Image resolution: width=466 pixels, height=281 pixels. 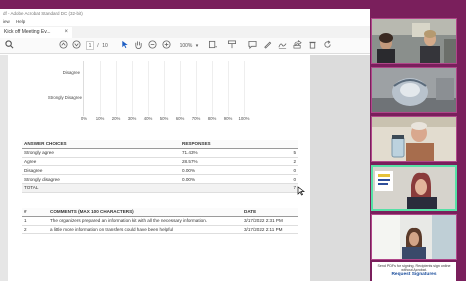 What do you see at coordinates (297, 46) in the screenshot?
I see `share-icon` at bounding box center [297, 46].